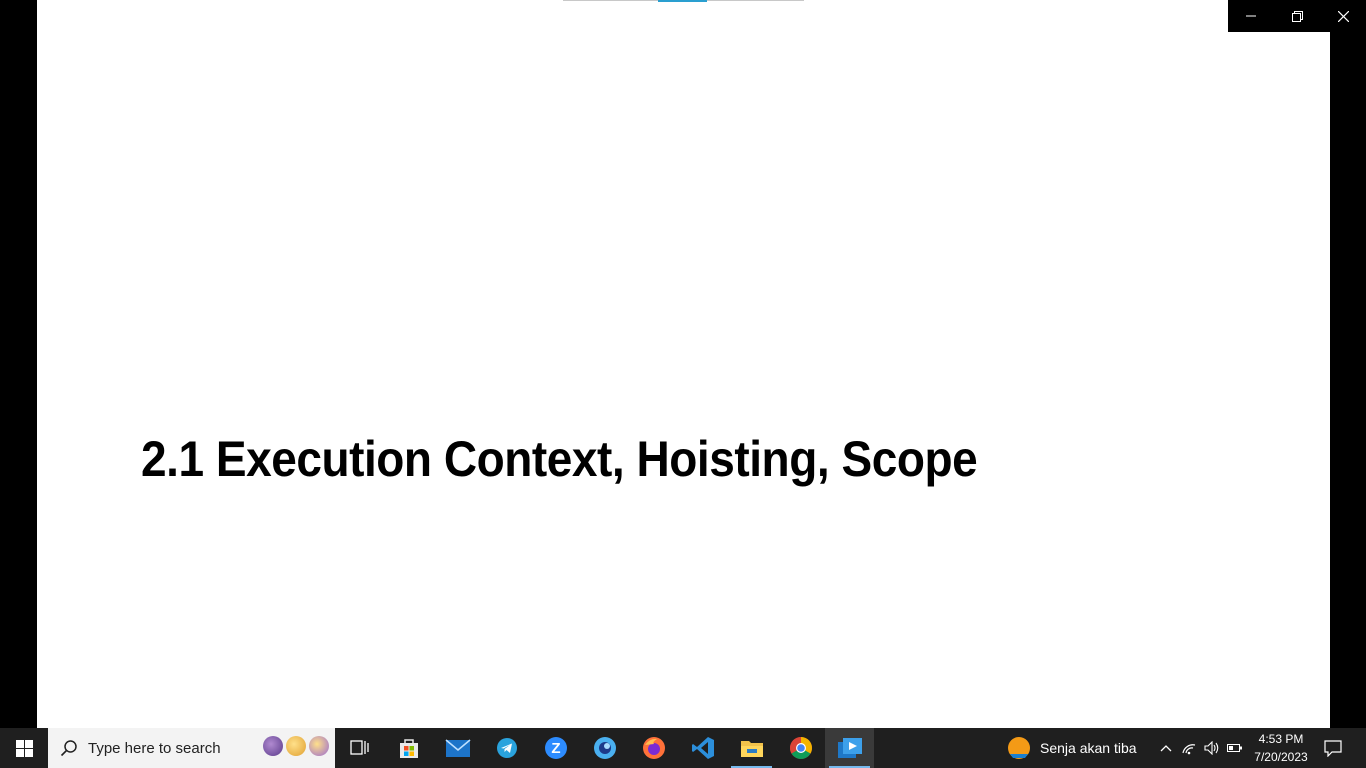  I want to click on chevron-up-icon, so click(1165, 748).